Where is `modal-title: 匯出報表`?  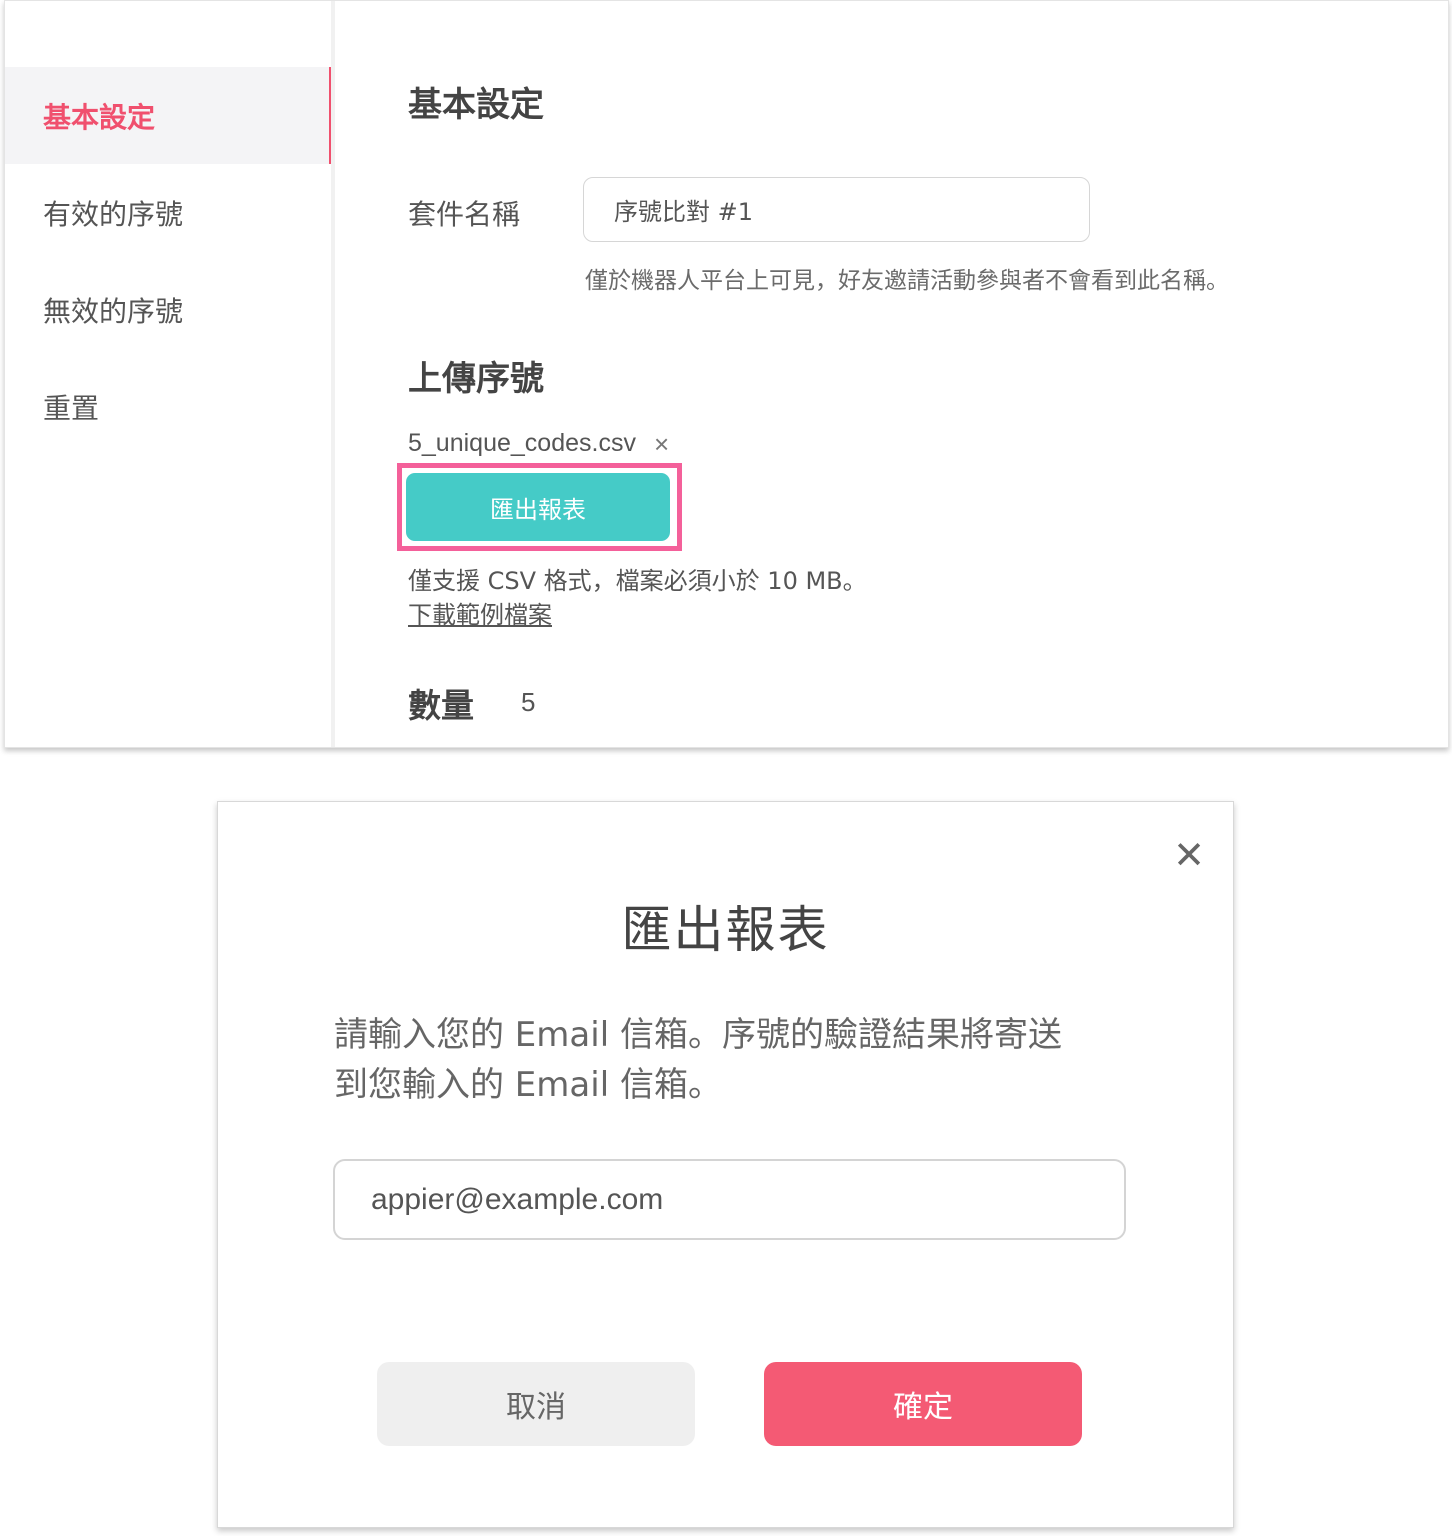
modal-title: 匯出報表 is located at coordinates (725, 930).